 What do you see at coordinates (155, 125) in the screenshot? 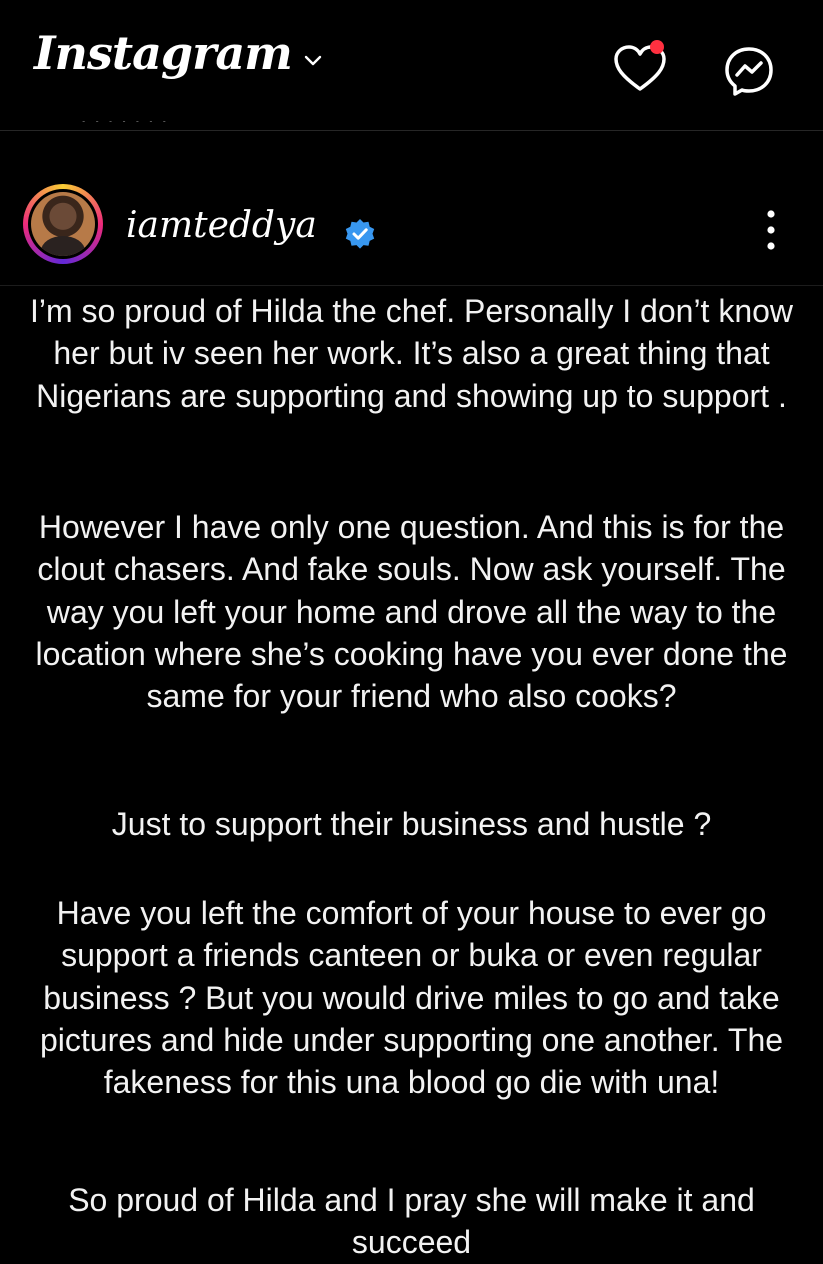
I see `previous-post-caption-fragment: · · · · · · ·` at bounding box center [155, 125].